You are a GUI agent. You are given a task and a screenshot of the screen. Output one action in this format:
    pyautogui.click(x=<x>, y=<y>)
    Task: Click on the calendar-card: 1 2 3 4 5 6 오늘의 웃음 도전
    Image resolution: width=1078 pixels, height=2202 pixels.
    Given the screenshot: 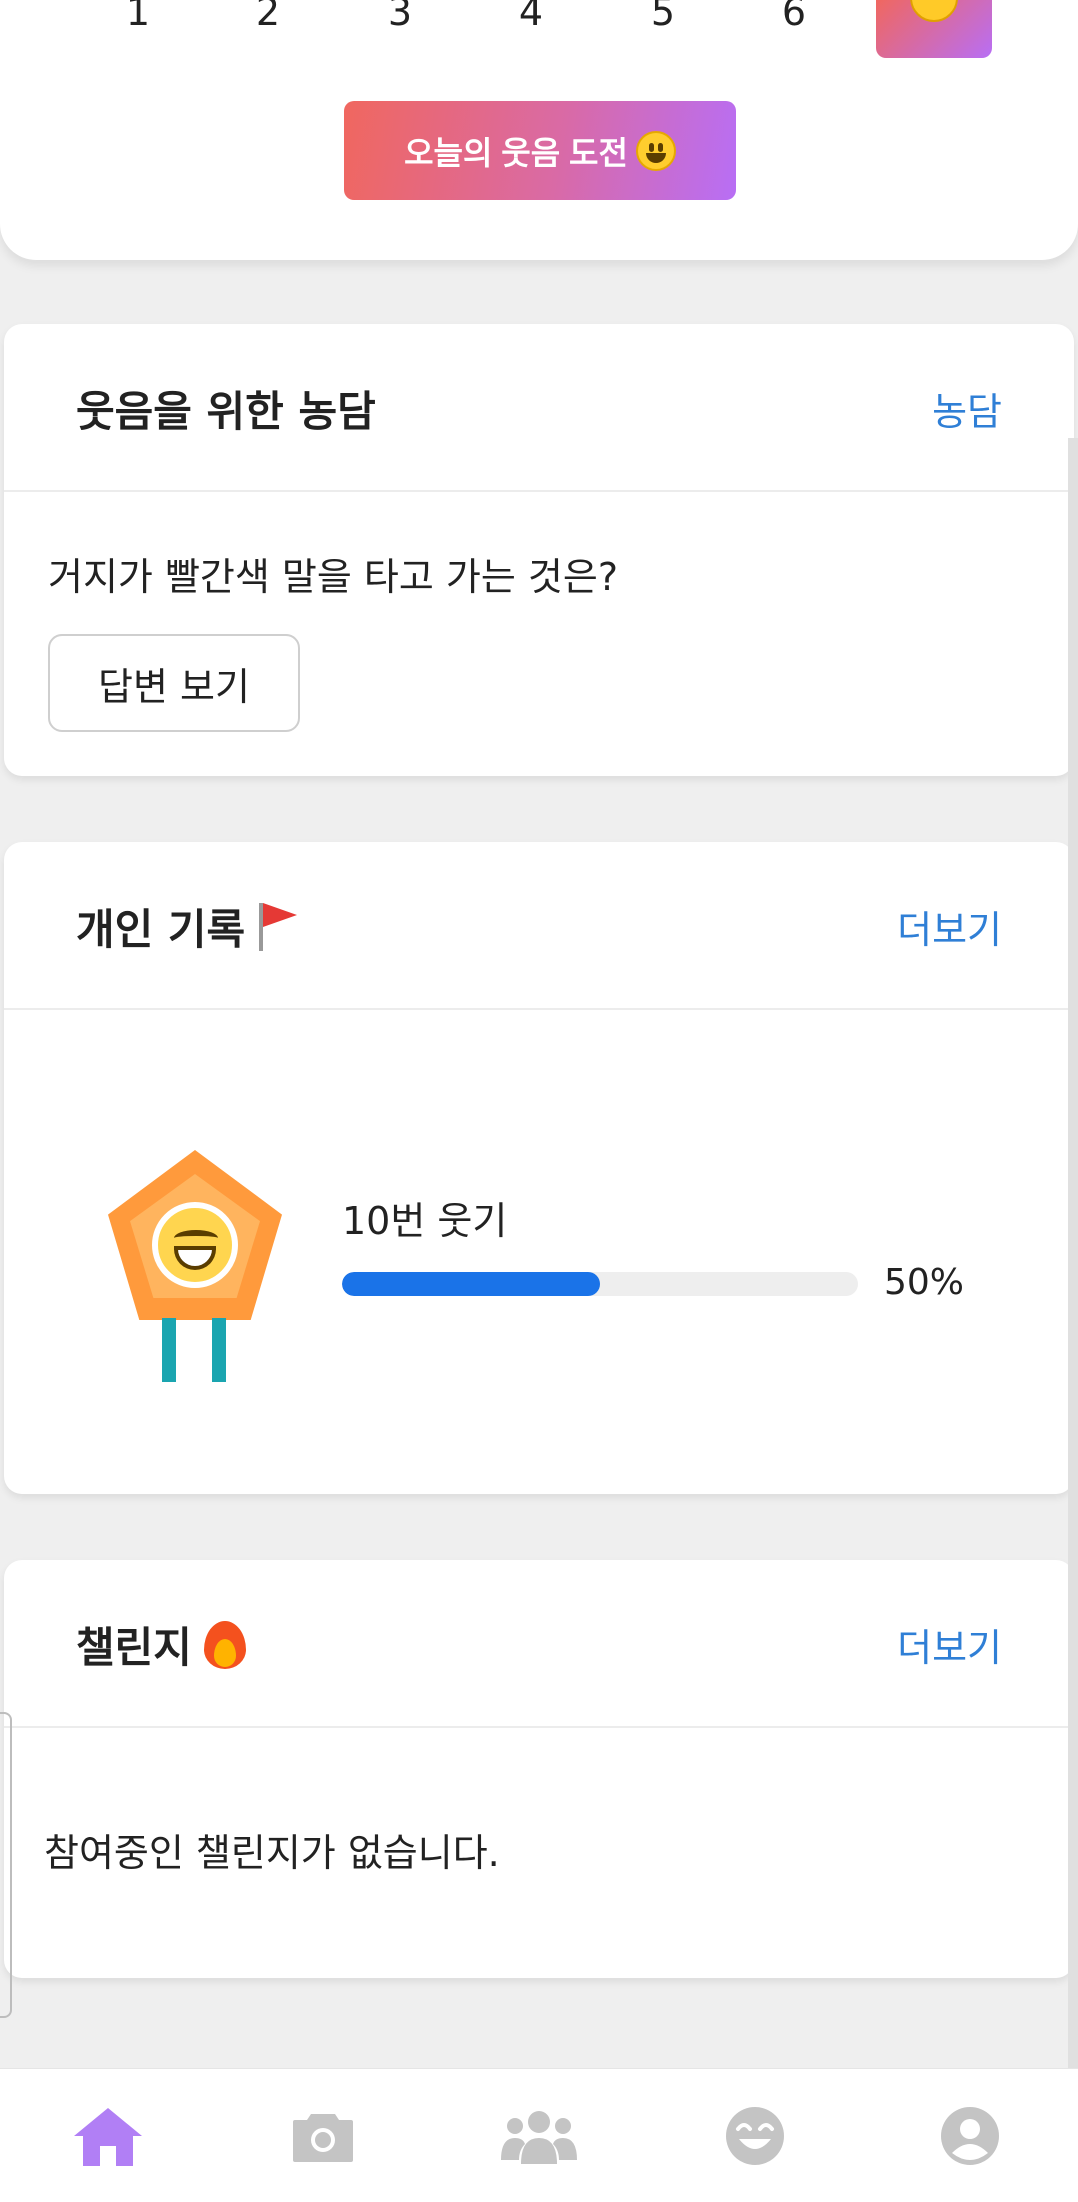 What is the action you would take?
    pyautogui.click(x=539, y=130)
    